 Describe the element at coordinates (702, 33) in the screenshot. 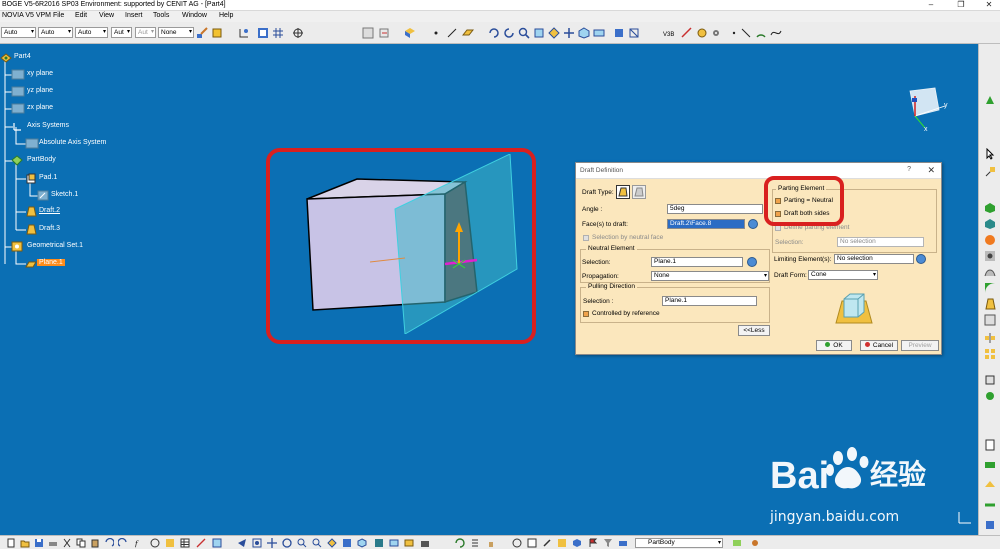

I see `analysis-icon` at that location.